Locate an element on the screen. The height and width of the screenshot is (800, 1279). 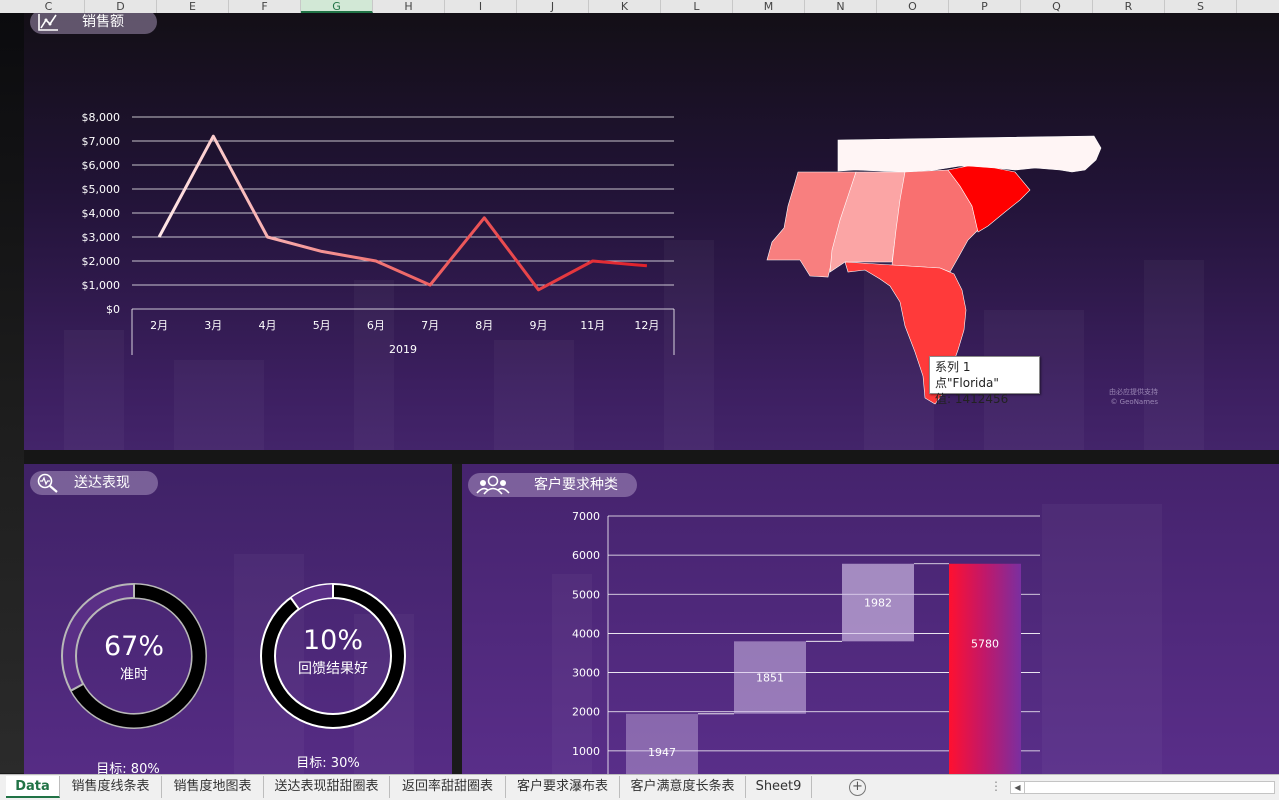
donut-feedback: 10% 回馈结果好 is located at coordinates (333, 651).